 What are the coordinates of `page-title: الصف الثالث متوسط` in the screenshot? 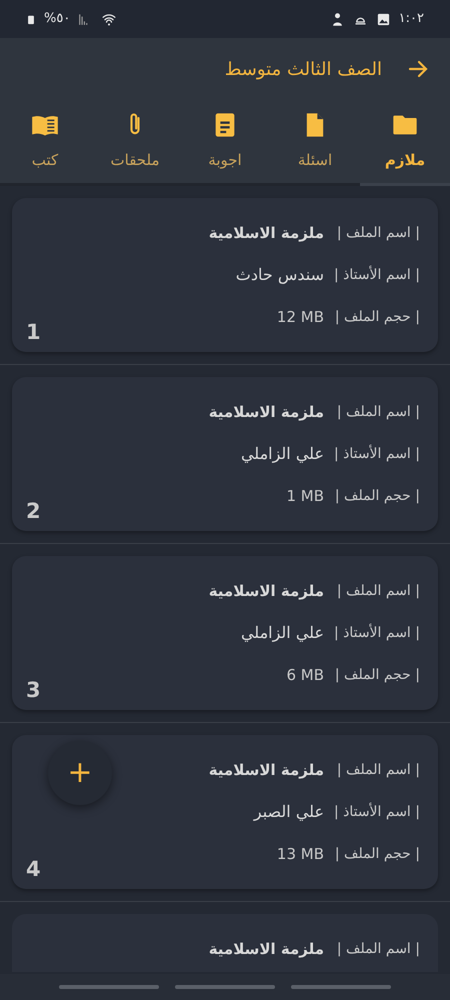 It's located at (303, 70).